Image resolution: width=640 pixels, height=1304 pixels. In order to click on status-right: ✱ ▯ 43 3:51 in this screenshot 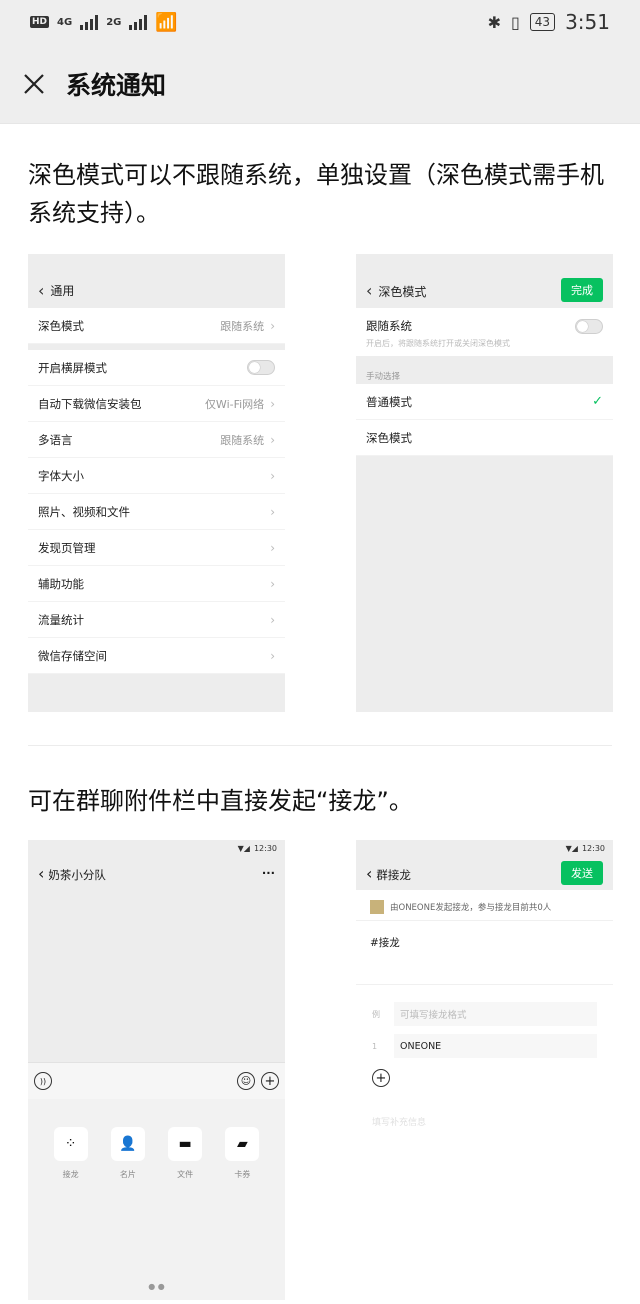, I will do `click(549, 22)`.